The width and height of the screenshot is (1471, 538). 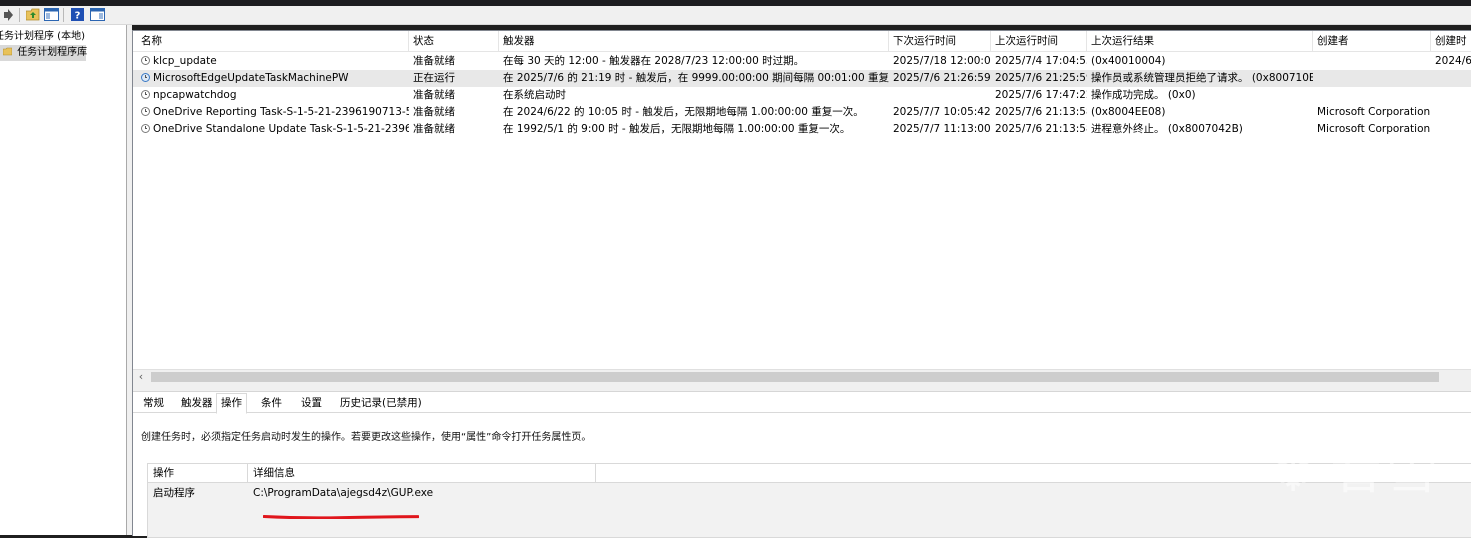 What do you see at coordinates (942, 129) in the screenshot?
I see `task-next-run: 2025/7/7 11:13:00` at bounding box center [942, 129].